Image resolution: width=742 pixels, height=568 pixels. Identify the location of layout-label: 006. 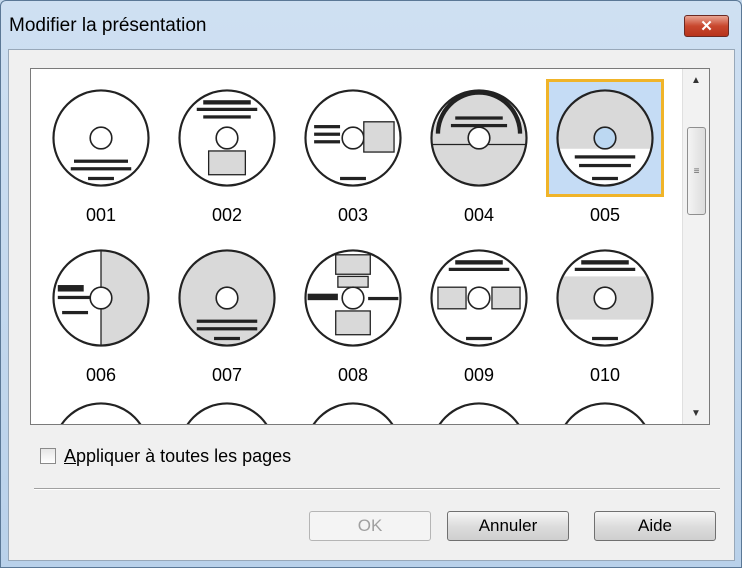
(101, 375).